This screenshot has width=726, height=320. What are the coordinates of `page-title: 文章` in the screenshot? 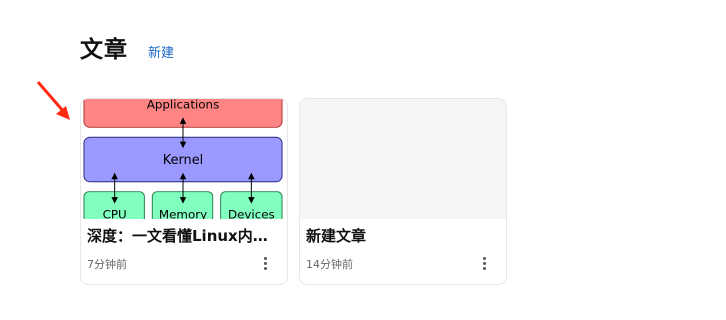 It's located at (104, 50).